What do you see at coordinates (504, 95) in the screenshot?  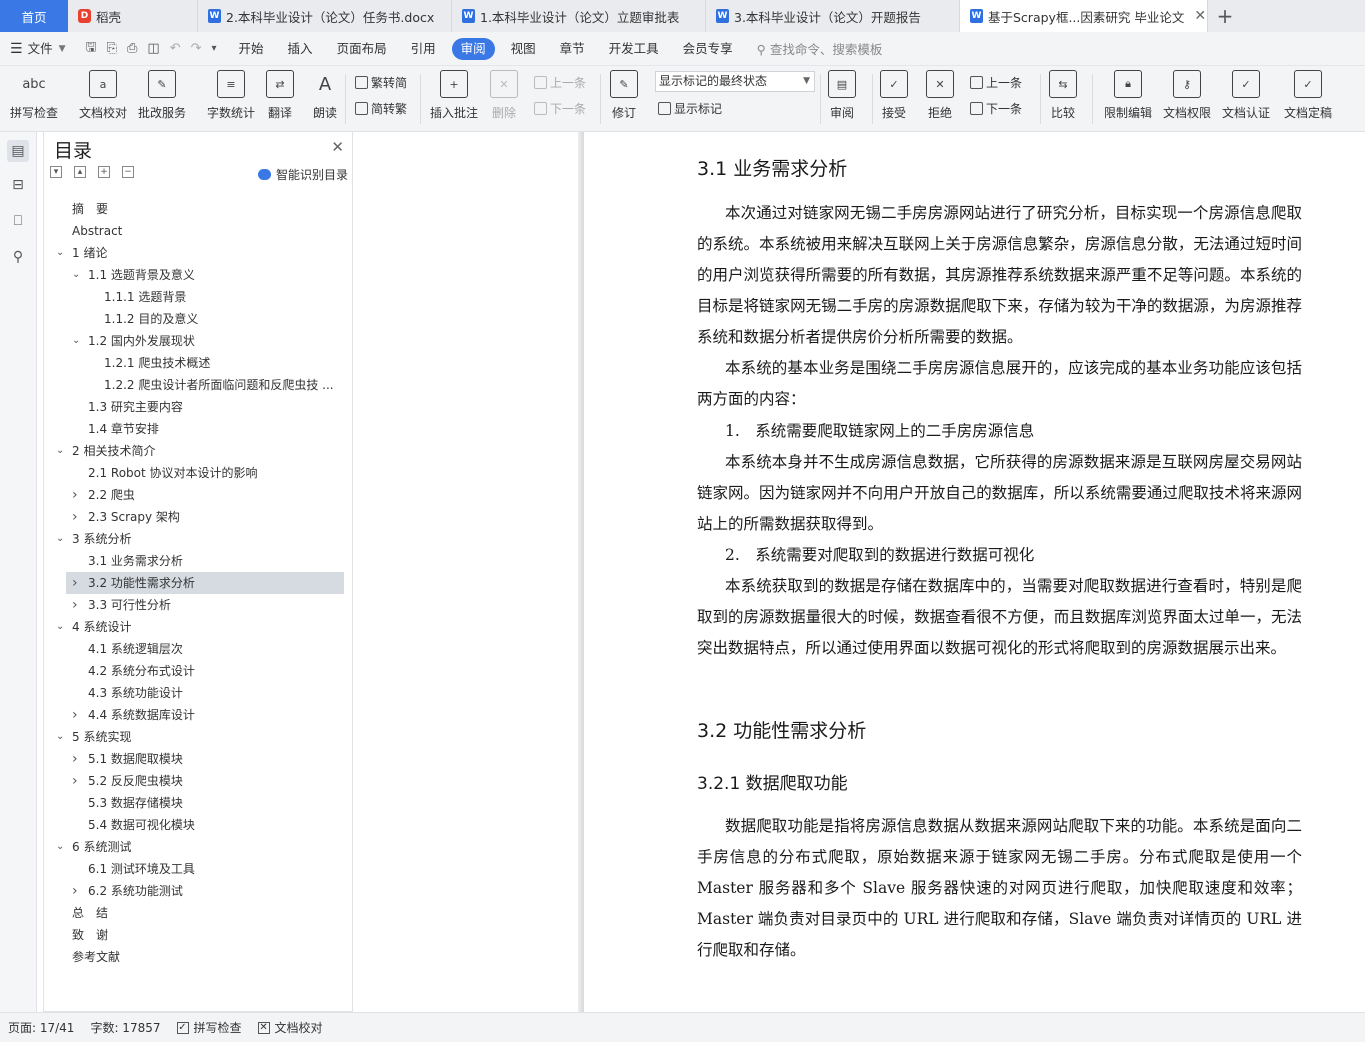 I see `delete-comment-button: ✕ 删除` at bounding box center [504, 95].